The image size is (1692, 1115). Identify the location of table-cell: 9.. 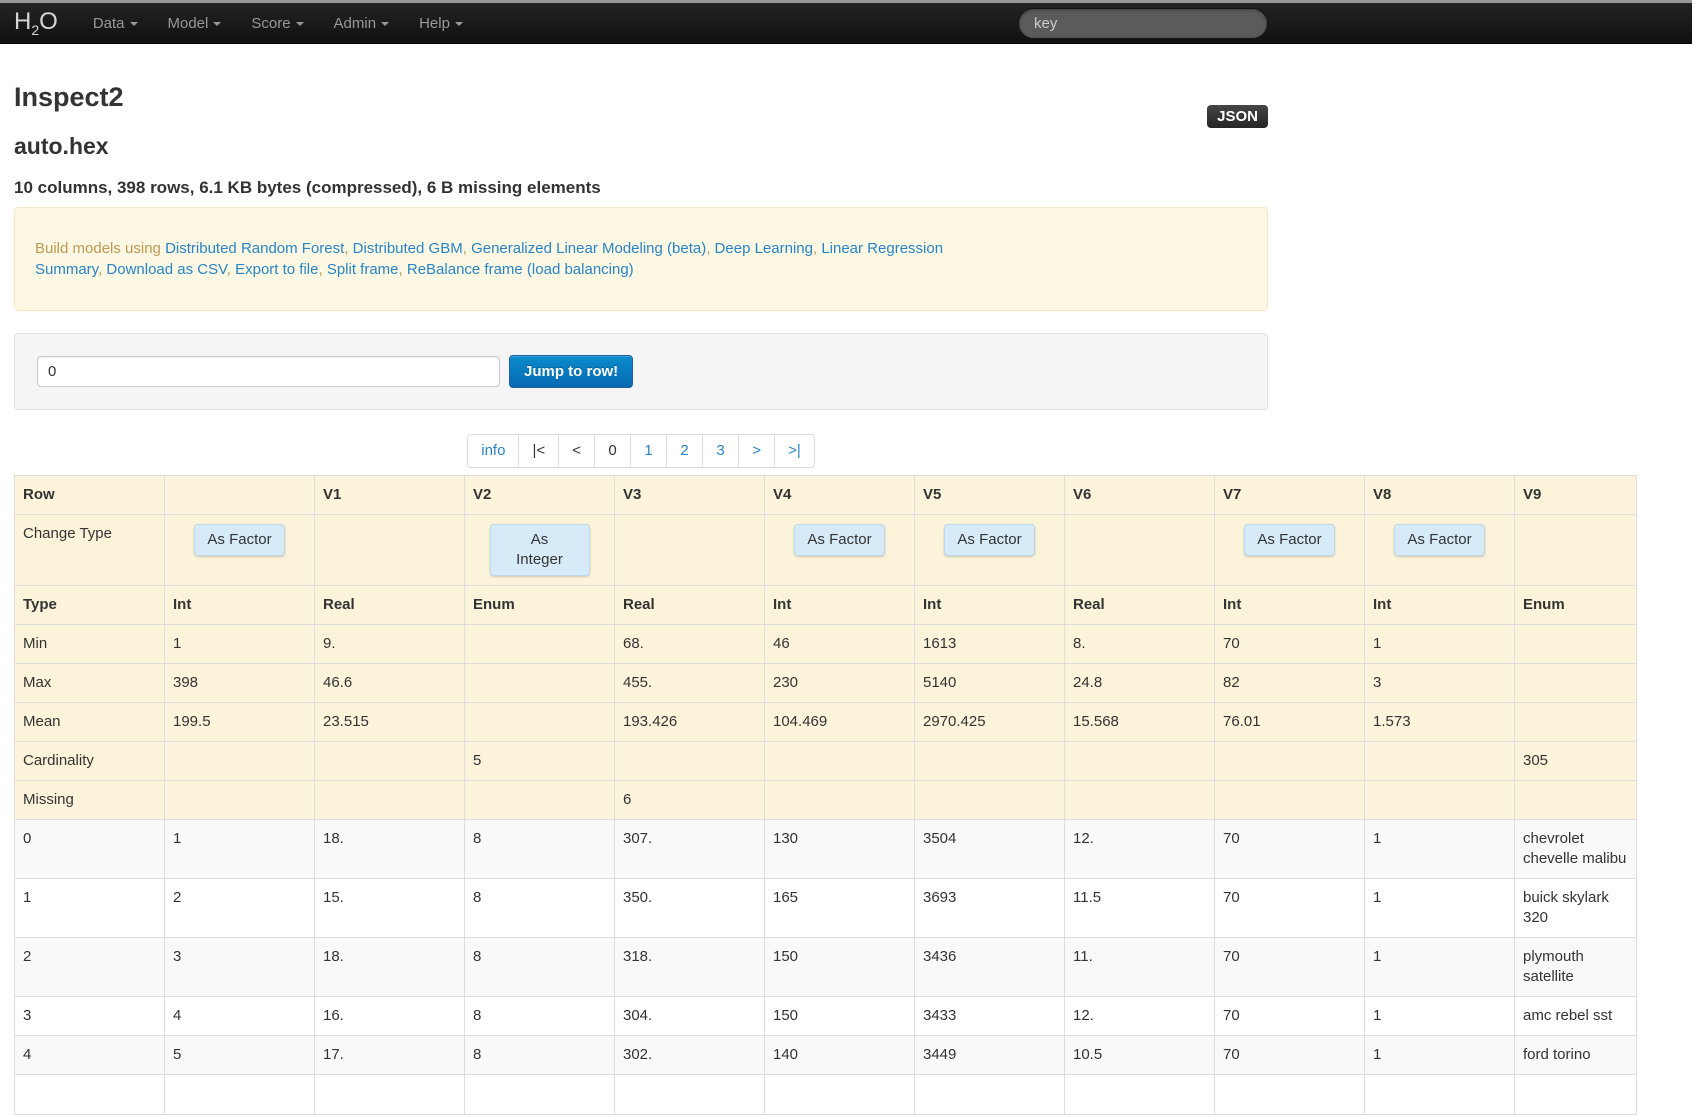
(389, 644).